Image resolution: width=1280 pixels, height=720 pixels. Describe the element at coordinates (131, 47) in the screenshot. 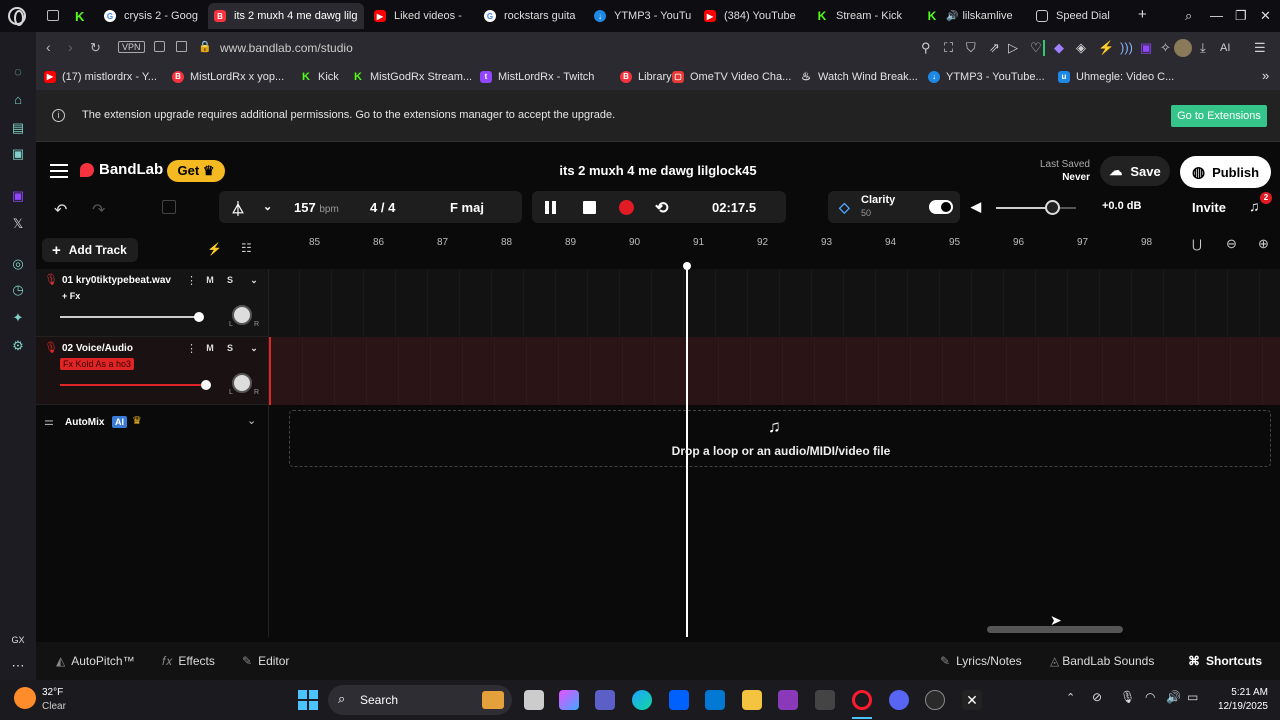

I see `vpn-badge: VPN` at that location.